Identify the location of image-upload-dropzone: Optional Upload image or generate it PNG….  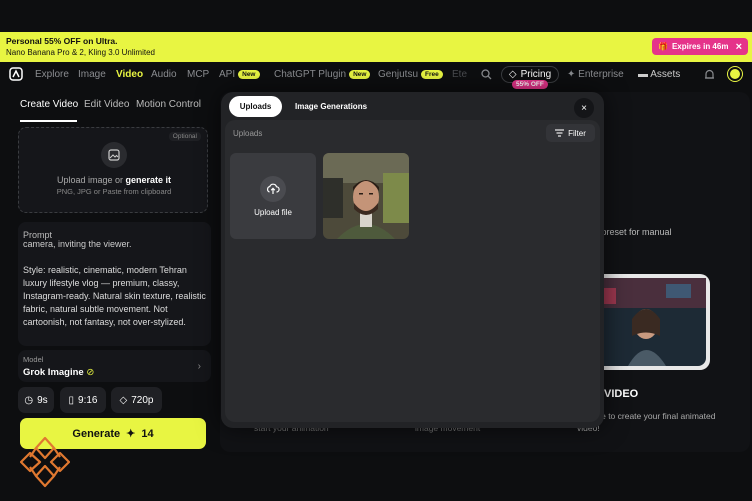
(113, 170).